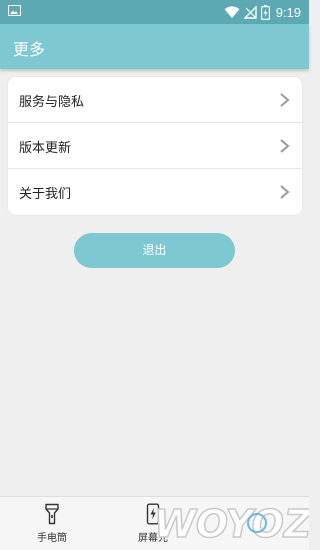 The image size is (320, 550). What do you see at coordinates (153, 526) in the screenshot?
I see `tab-screen-light: 屏幕光` at bounding box center [153, 526].